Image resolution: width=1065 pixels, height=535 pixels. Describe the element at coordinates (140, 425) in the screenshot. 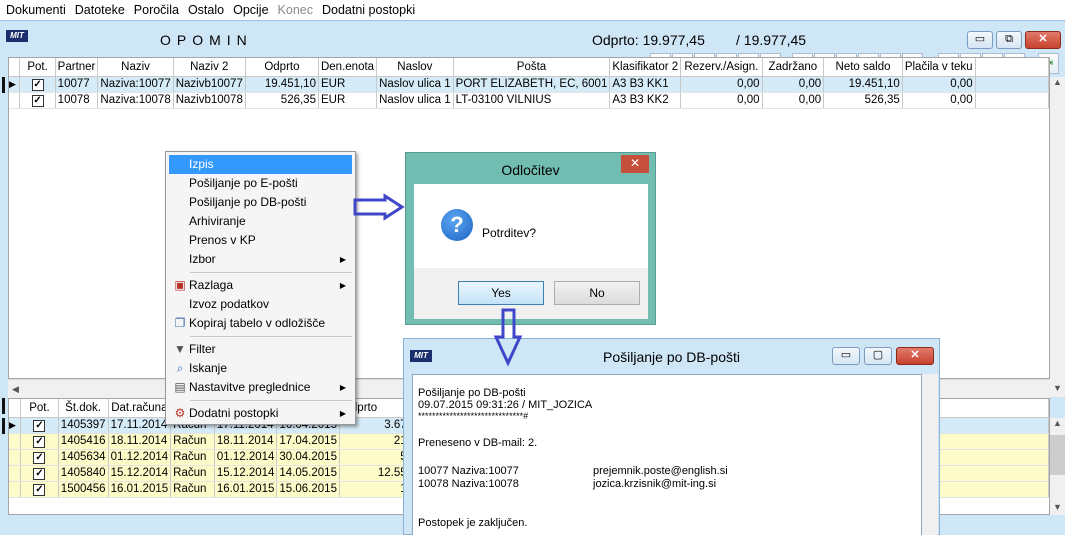

I see `cell-dat-racuna: 17.11.2014` at that location.